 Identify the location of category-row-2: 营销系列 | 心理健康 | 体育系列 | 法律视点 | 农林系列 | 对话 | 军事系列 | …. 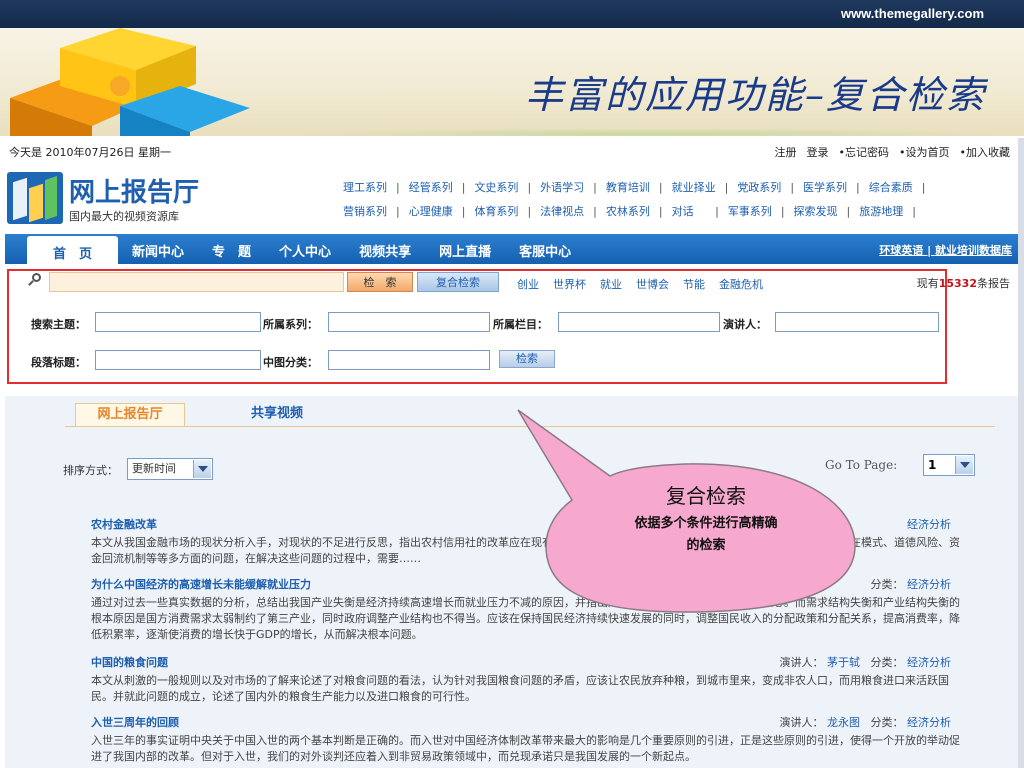
(681, 212).